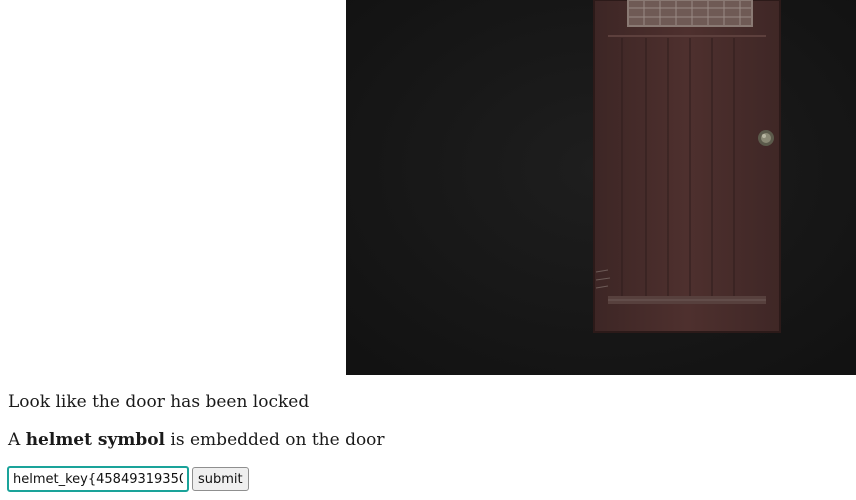 The height and width of the screenshot is (500, 856). Describe the element at coordinates (17, 440) in the screenshot. I see `hint-prefix: A` at that location.